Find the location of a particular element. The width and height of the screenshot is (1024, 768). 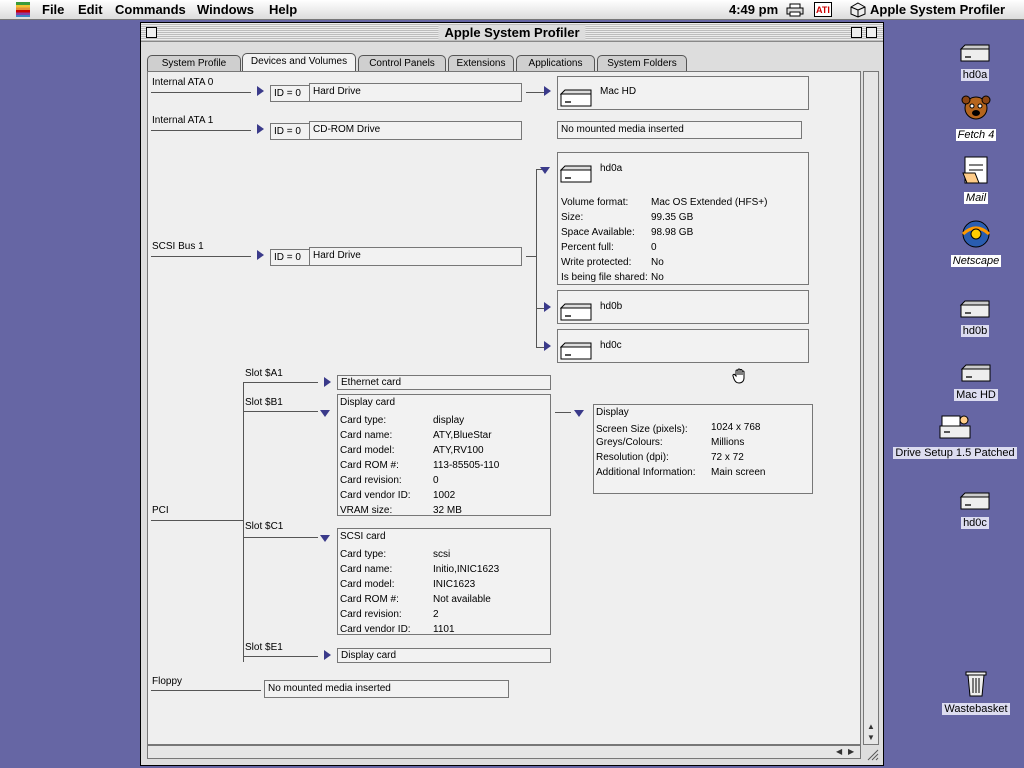

detail-key: Volume format: is located at coordinates (595, 202).